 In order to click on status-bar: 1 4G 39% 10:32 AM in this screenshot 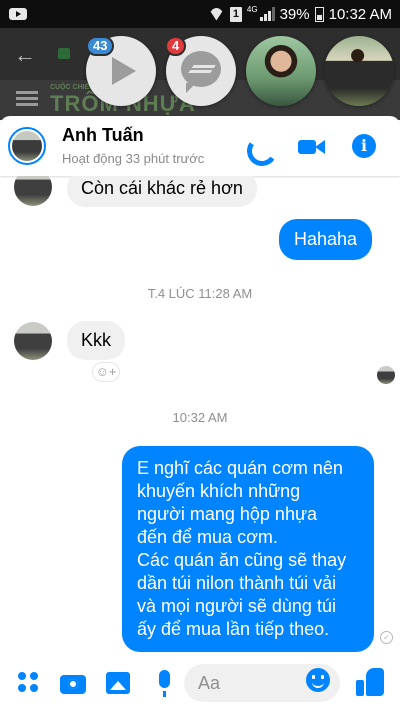, I will do `click(200, 14)`.